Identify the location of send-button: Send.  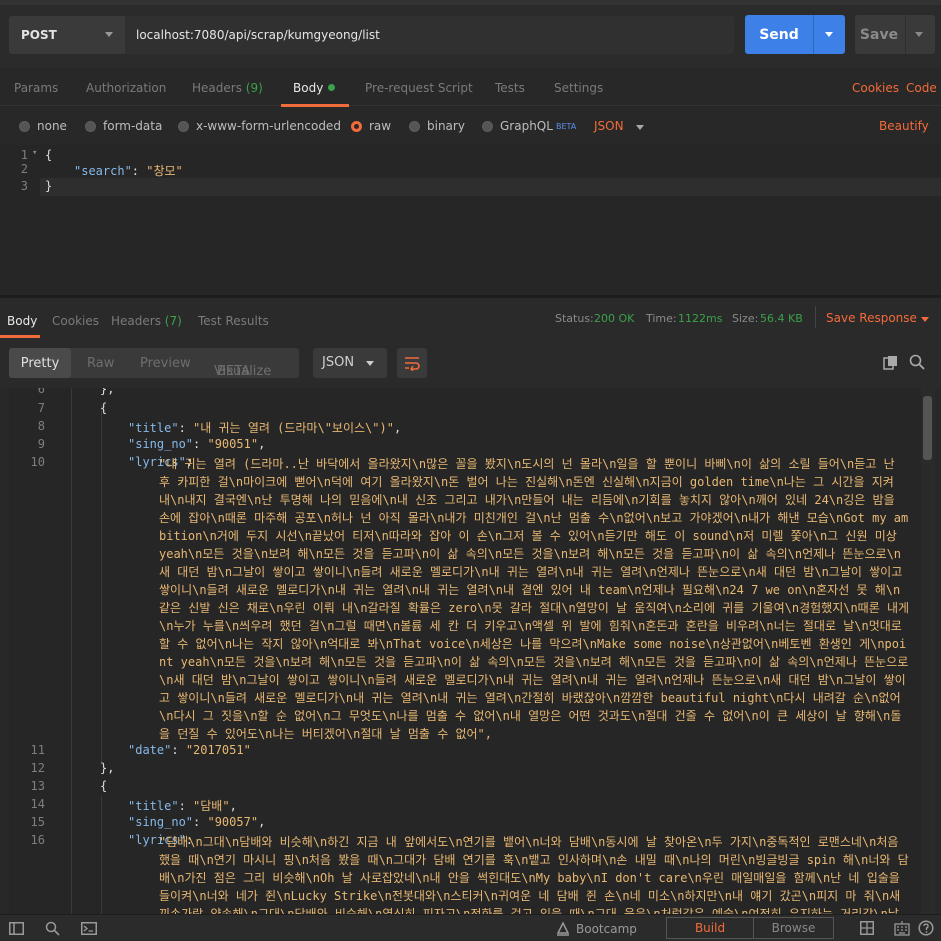
(795, 34).